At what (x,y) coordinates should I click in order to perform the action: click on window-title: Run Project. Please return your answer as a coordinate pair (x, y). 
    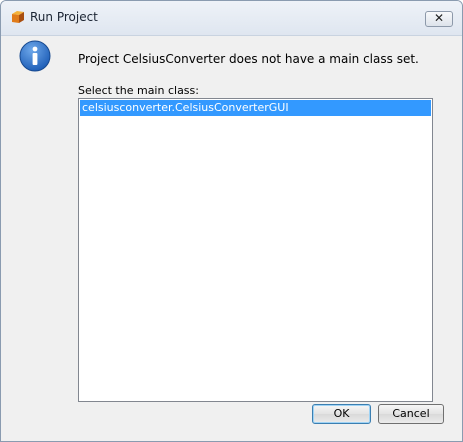
    Looking at the image, I should click on (64, 17).